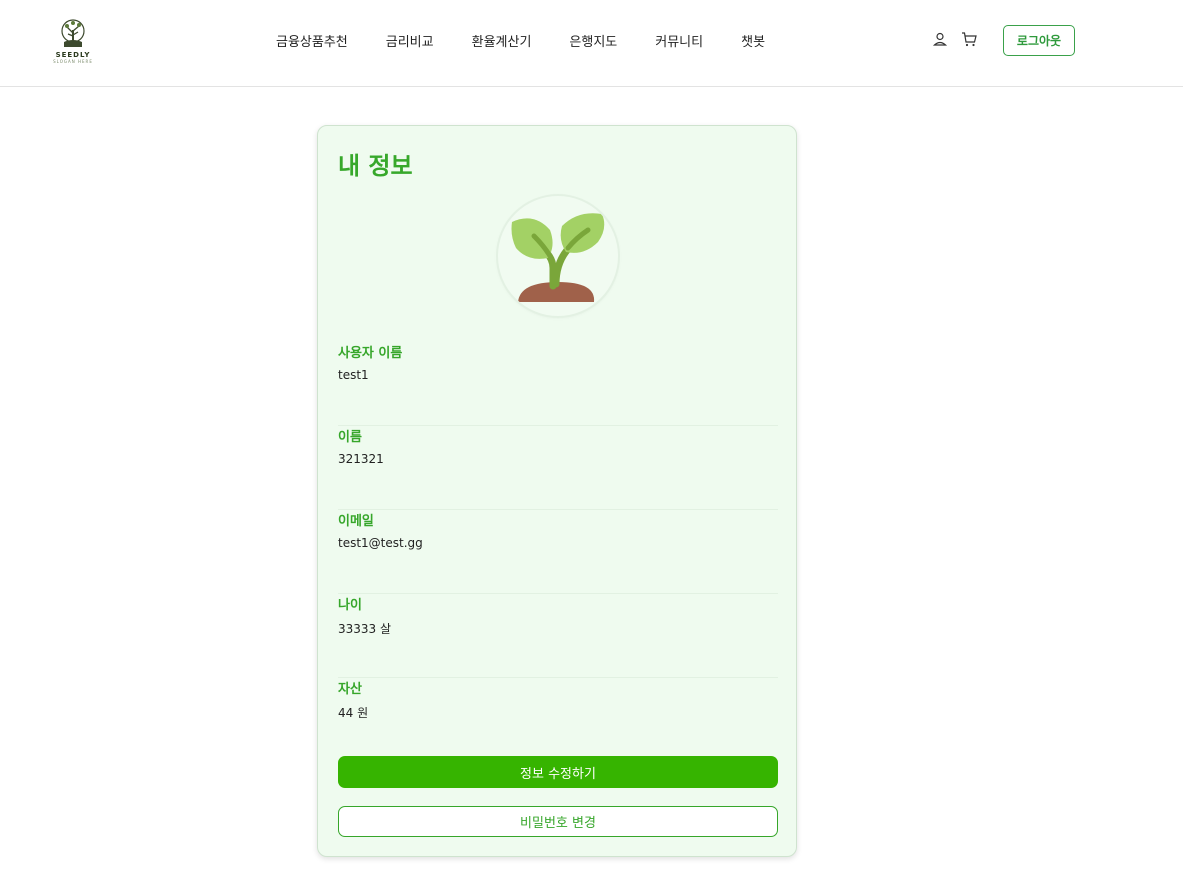 This screenshot has width=1183, height=877. What do you see at coordinates (73, 55) in the screenshot?
I see `logo-name: SEEDLY` at bounding box center [73, 55].